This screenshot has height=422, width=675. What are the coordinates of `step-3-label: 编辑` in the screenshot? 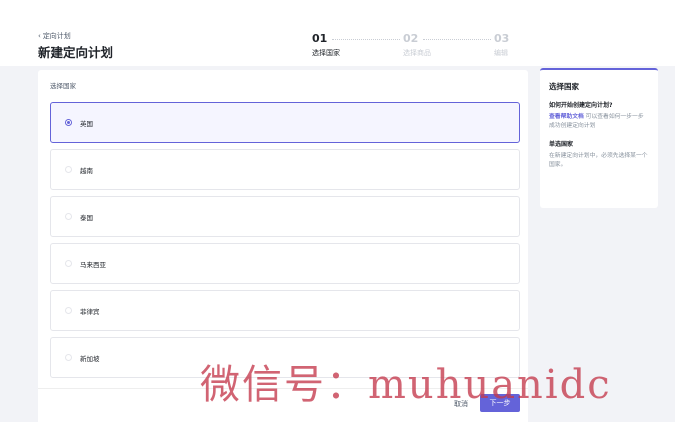 It's located at (501, 53).